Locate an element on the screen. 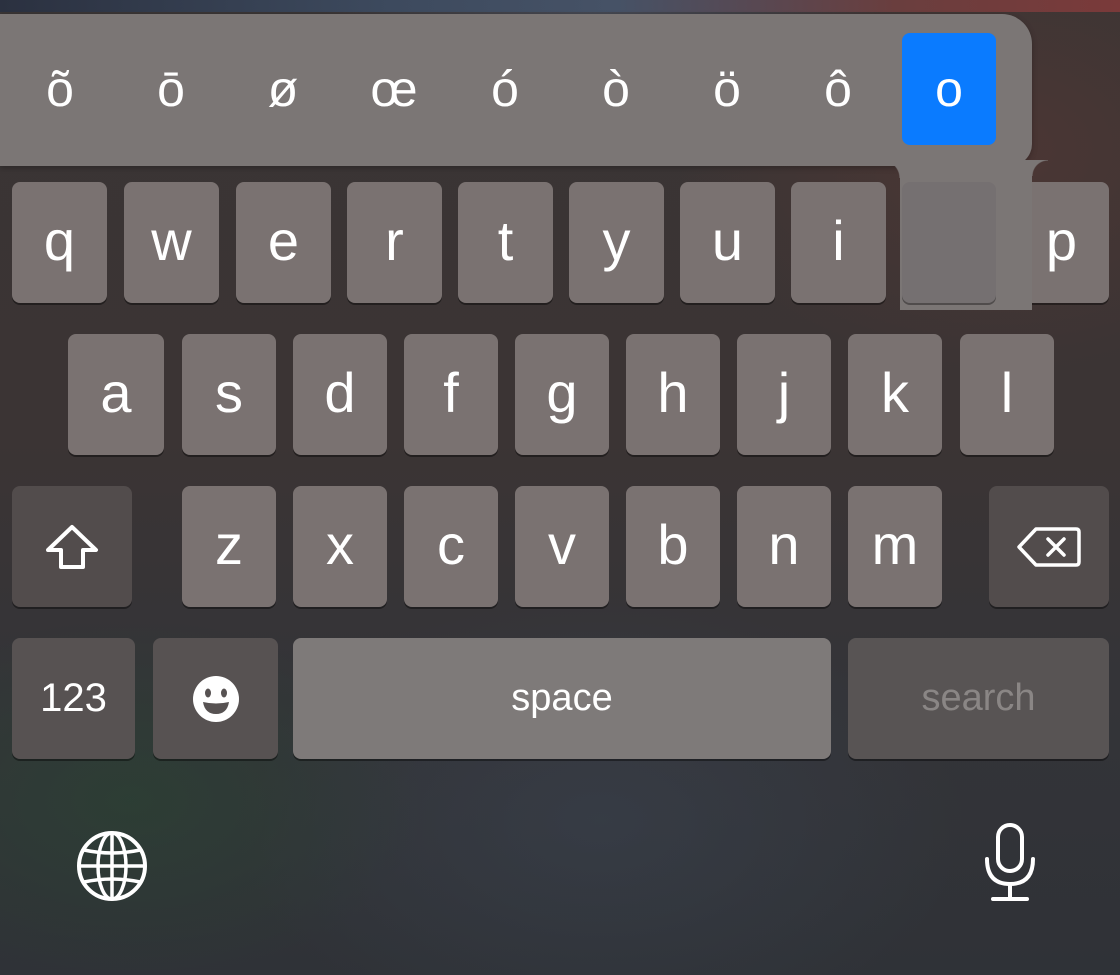 The height and width of the screenshot is (975, 1120). key-label: n is located at coordinates (784, 544).